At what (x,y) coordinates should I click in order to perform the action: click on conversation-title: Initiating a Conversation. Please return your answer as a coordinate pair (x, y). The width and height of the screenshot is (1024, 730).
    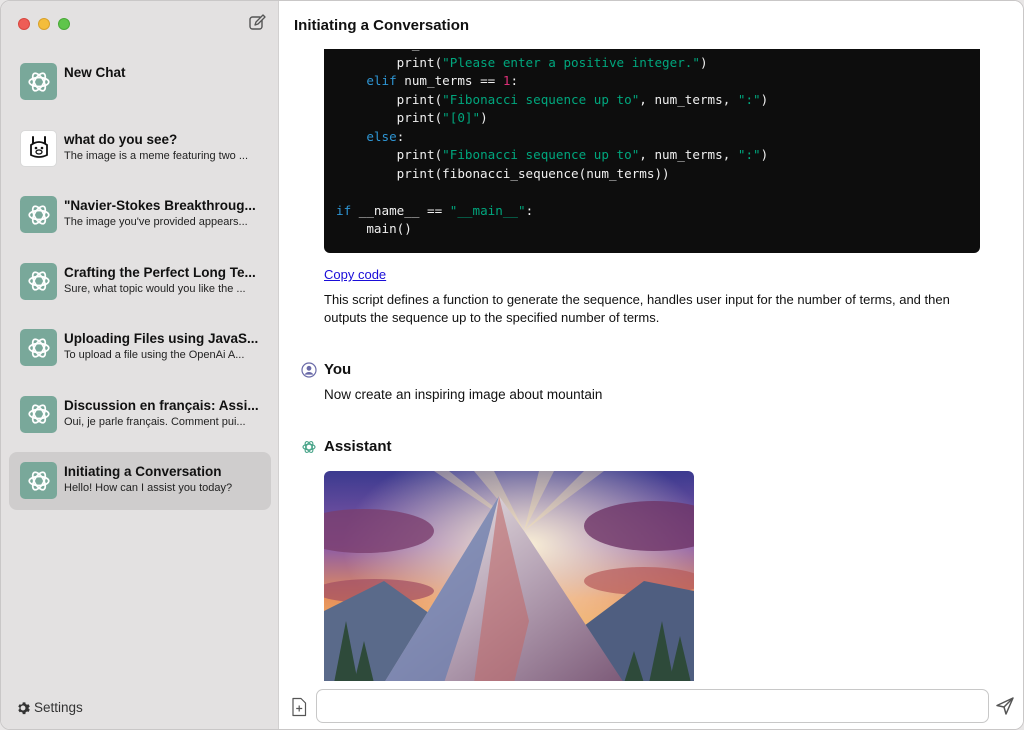
    Looking at the image, I should click on (382, 25).